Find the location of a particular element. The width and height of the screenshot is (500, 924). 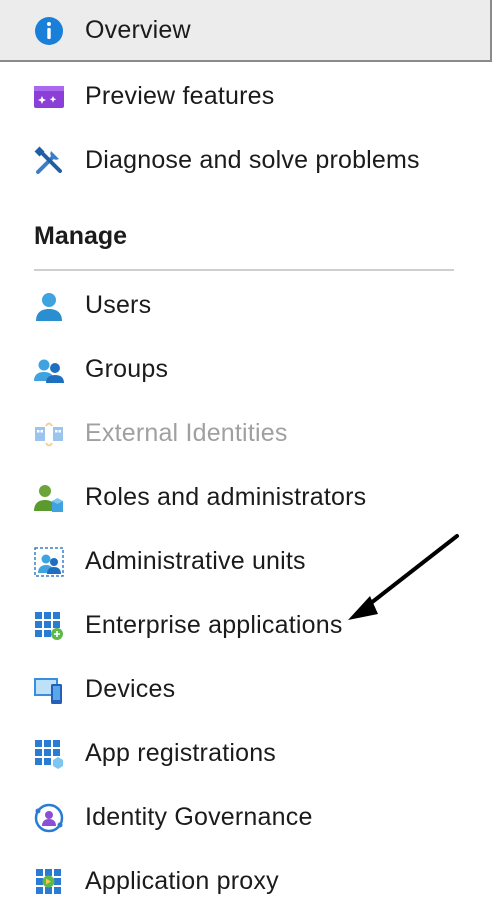

nav-item-label: Identity Governance is located at coordinates (199, 817).